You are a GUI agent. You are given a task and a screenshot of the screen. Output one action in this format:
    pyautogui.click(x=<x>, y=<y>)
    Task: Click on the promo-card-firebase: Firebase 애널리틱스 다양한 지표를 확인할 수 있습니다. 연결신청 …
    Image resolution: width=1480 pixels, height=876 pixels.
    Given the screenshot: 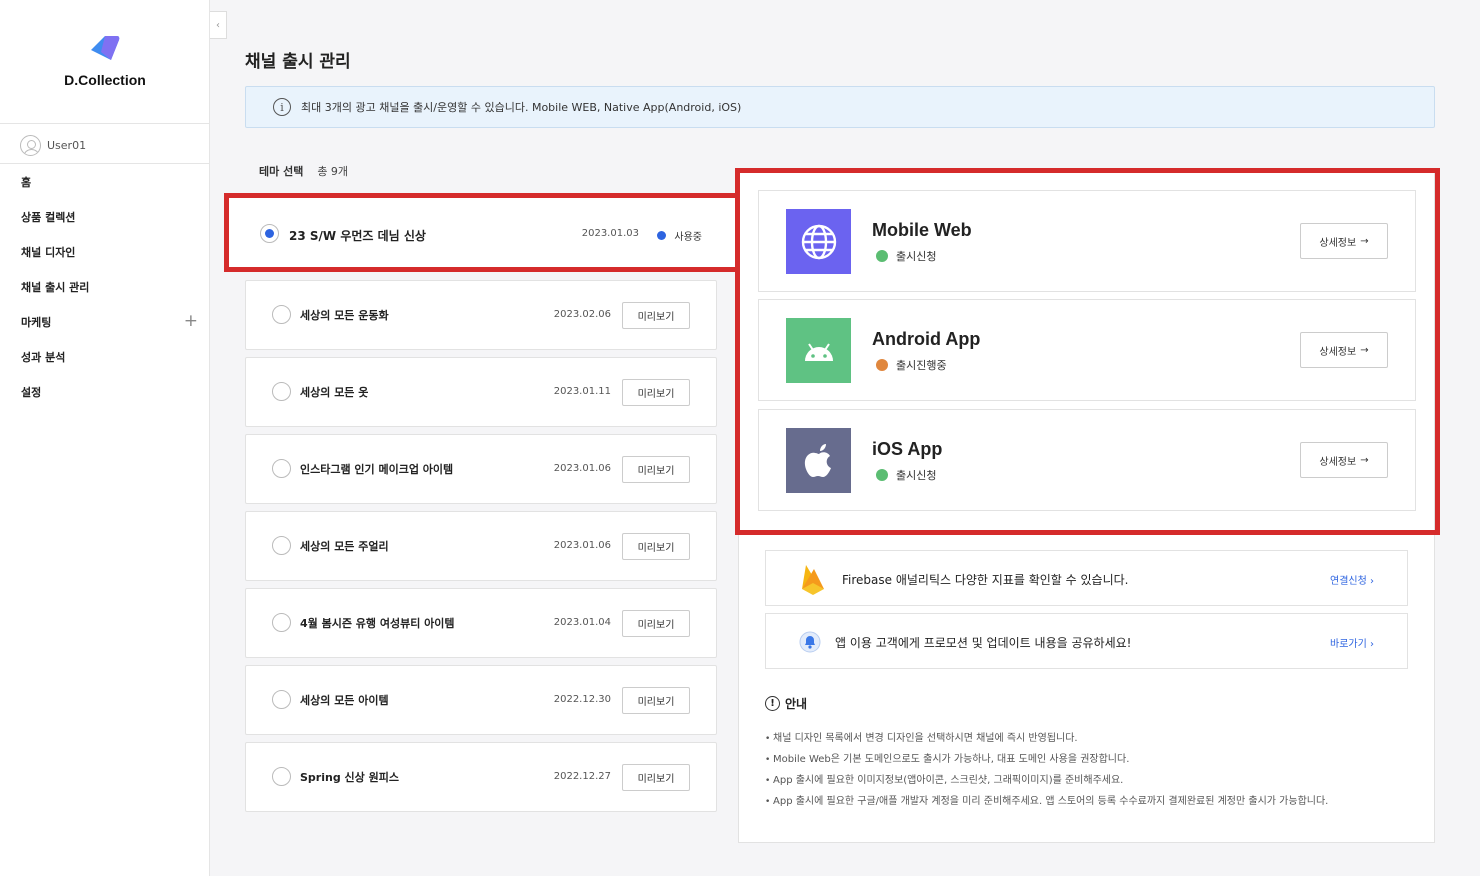 What is the action you would take?
    pyautogui.click(x=1086, y=578)
    